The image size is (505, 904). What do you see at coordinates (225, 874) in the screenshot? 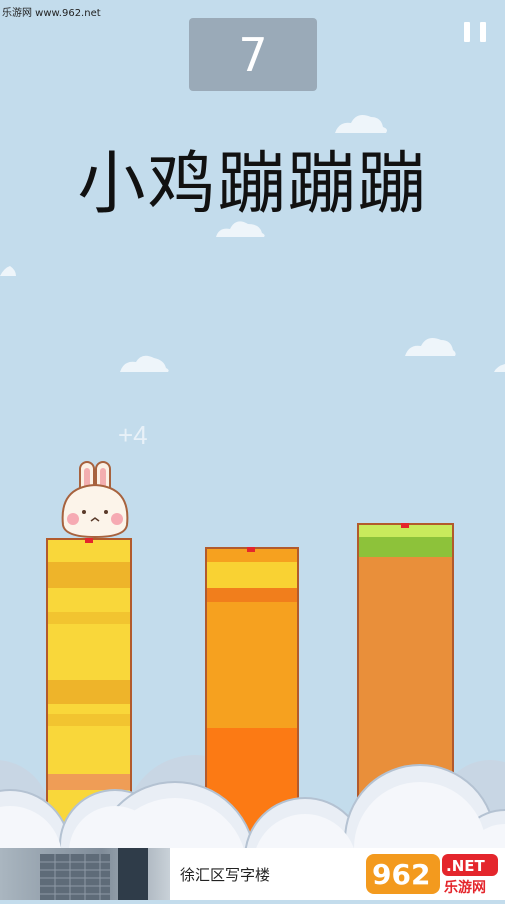
I see `ad-text: 徐汇区写字楼` at bounding box center [225, 874].